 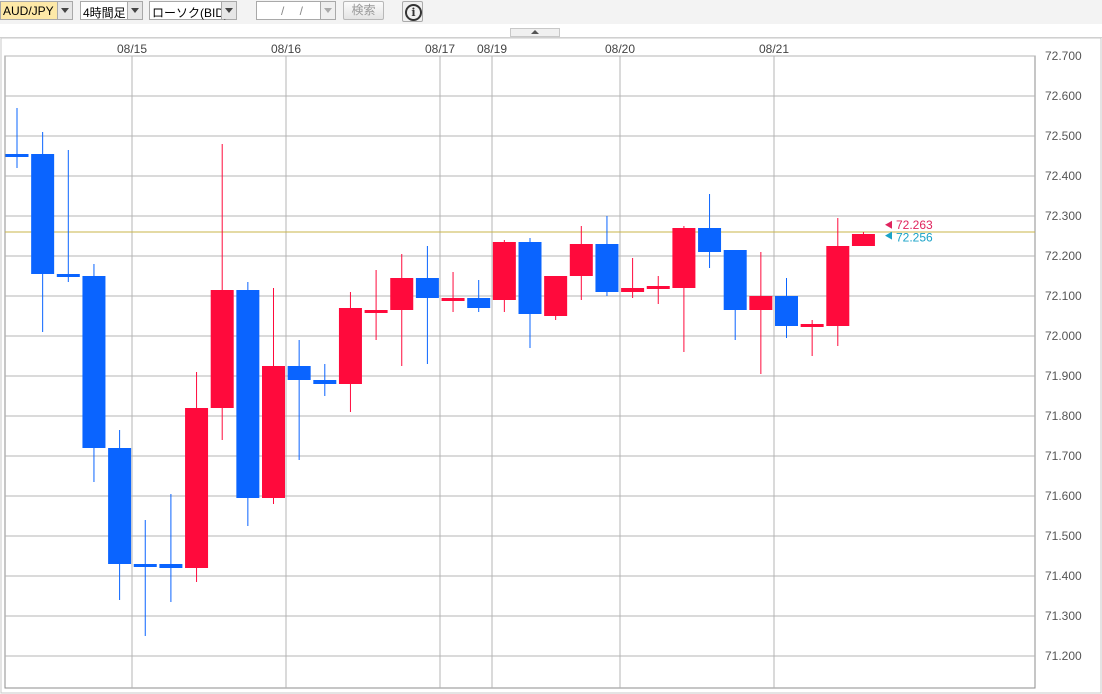 I want to click on chart-type-select: ローソク(BID), so click(x=193, y=10).